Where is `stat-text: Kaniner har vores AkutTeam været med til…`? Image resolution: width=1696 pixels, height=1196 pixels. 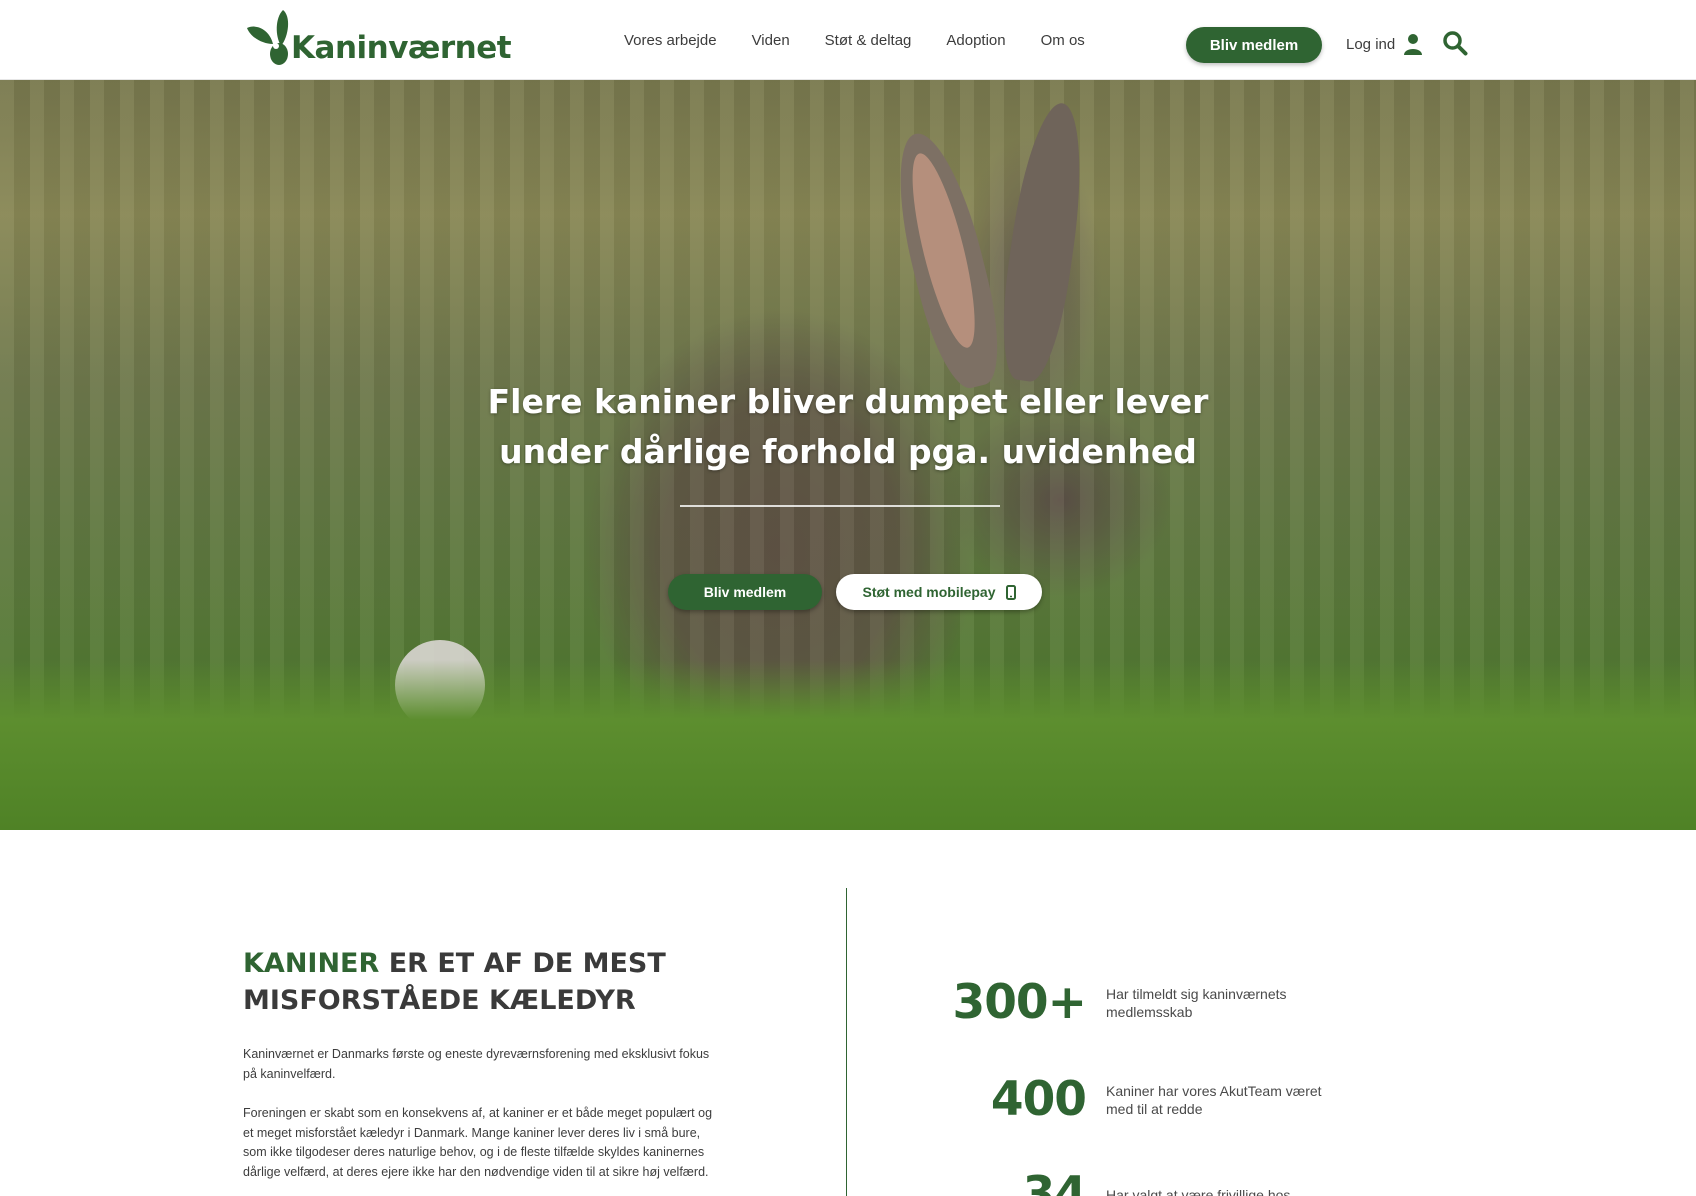 stat-text: Kaniner har vores AkutTeam været med til… is located at coordinates (1214, 1099).